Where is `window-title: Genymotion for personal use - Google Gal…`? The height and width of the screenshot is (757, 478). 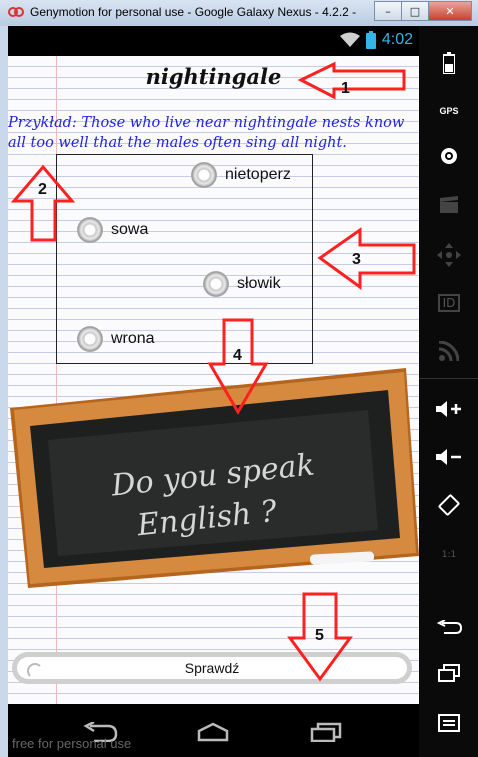
window-title: Genymotion for personal use - Google Gal… is located at coordinates (193, 12).